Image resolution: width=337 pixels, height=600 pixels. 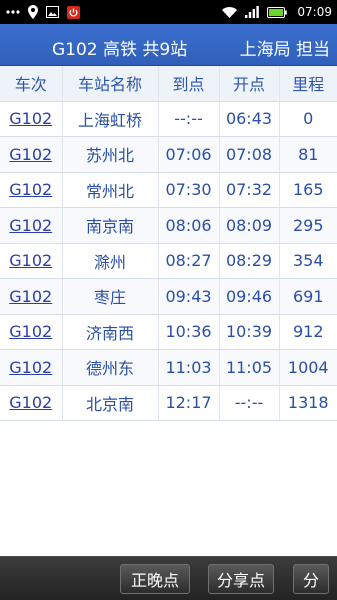 What do you see at coordinates (284, 50) in the screenshot?
I see `bureau-label: 上海局 担当` at bounding box center [284, 50].